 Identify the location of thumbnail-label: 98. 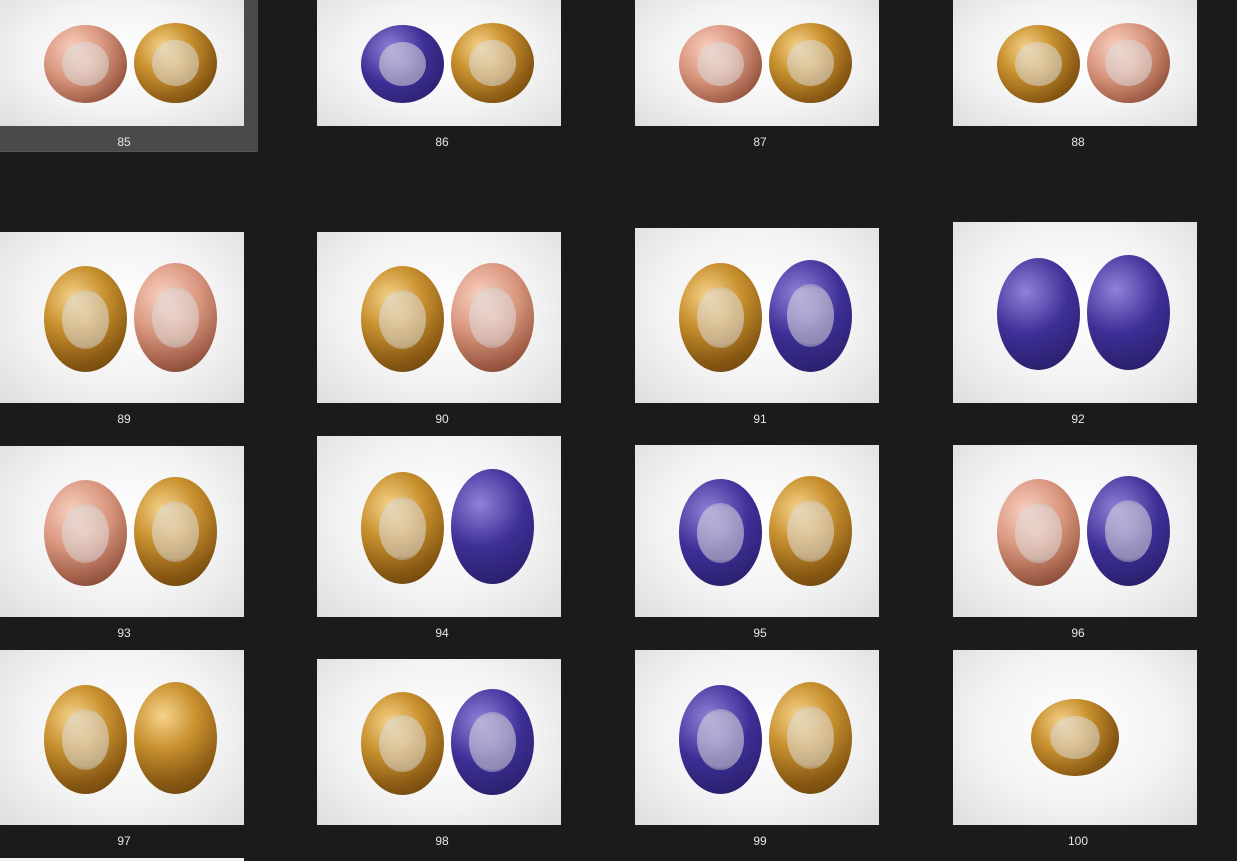
(442, 841).